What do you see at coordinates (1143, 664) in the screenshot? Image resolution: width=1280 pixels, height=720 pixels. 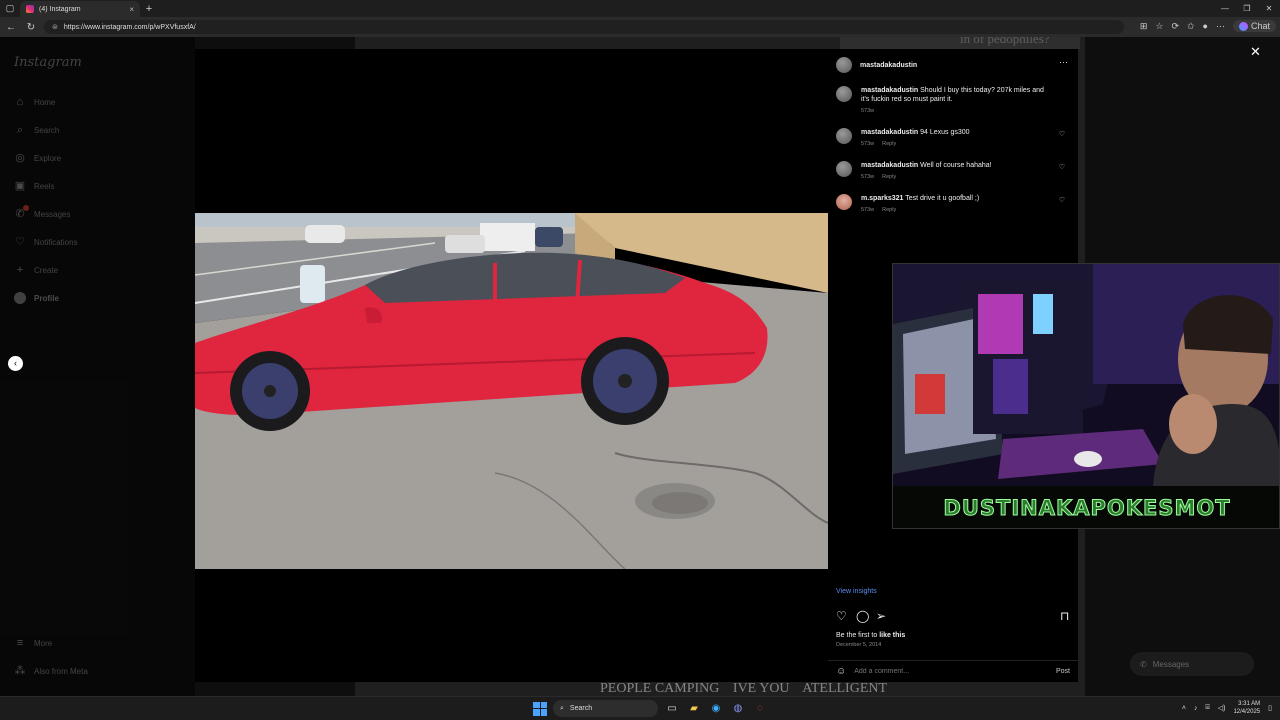 I see `messenger-icon: ✆` at bounding box center [1143, 664].